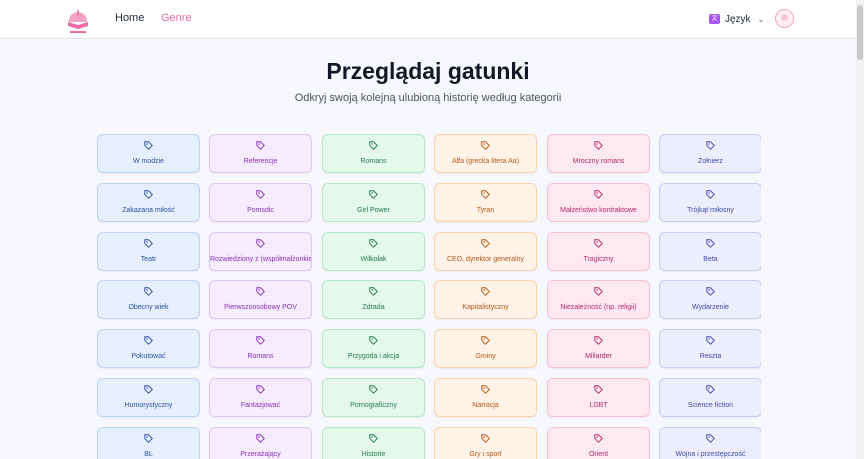 The image size is (864, 459). I want to click on genre-card: CEO, dyrektor generalny, so click(485, 251).